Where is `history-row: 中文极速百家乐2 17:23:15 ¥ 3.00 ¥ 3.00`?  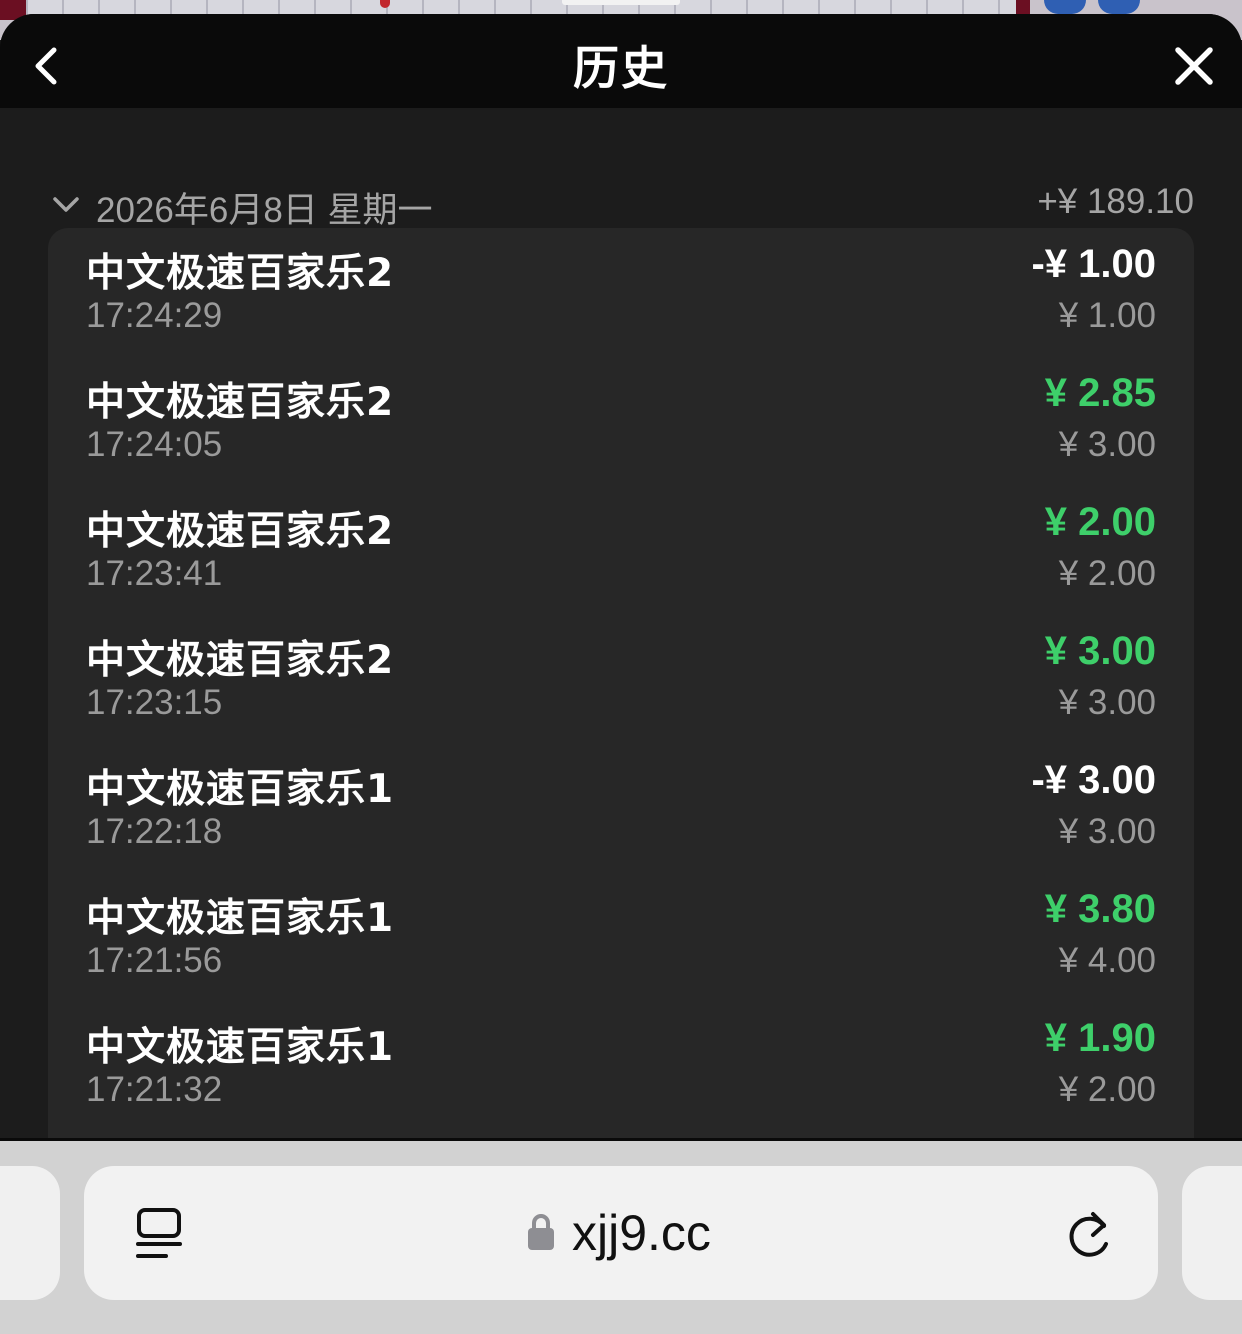
history-row: 中文极速百家乐2 17:23:15 ¥ 3.00 ¥ 3.00 is located at coordinates (621, 679).